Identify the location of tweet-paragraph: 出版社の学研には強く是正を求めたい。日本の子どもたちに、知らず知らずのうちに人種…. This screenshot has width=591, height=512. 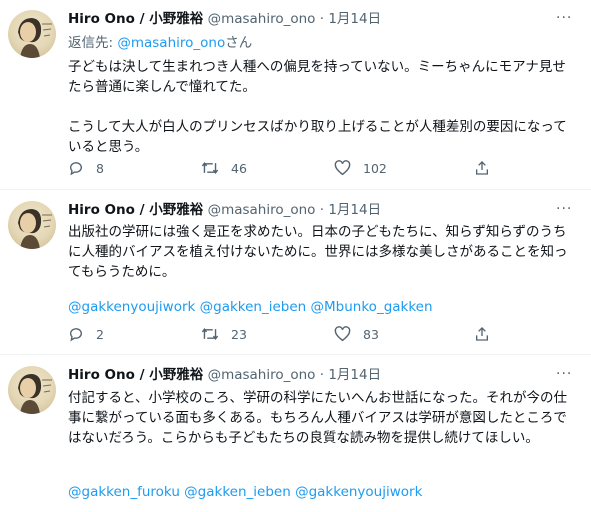
(318, 252).